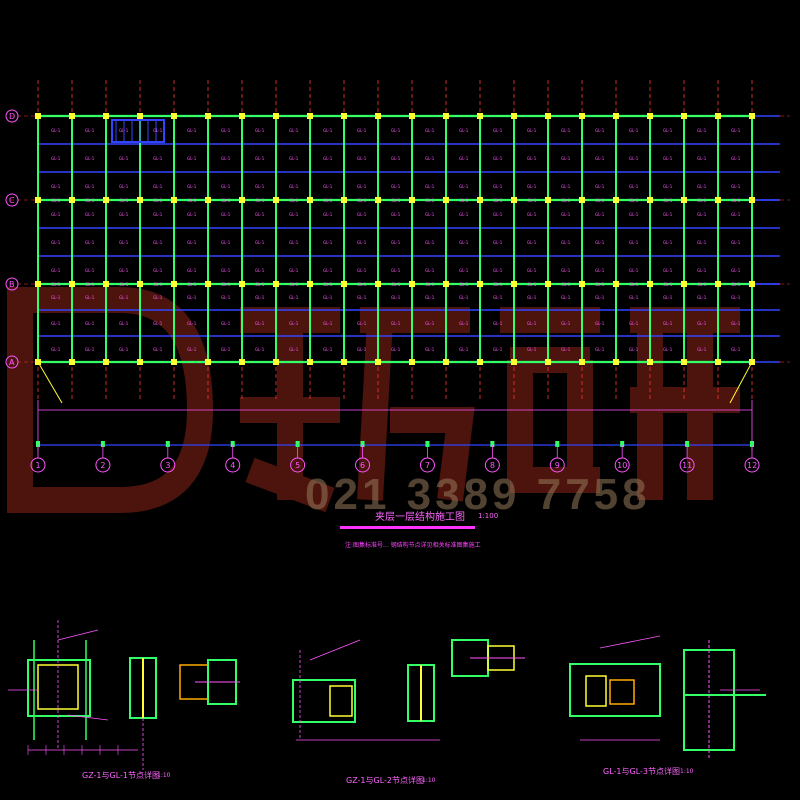 The width and height of the screenshot is (800, 800). What do you see at coordinates (752, 465) in the screenshot?
I see `column-axis-label: 12` at bounding box center [752, 465].